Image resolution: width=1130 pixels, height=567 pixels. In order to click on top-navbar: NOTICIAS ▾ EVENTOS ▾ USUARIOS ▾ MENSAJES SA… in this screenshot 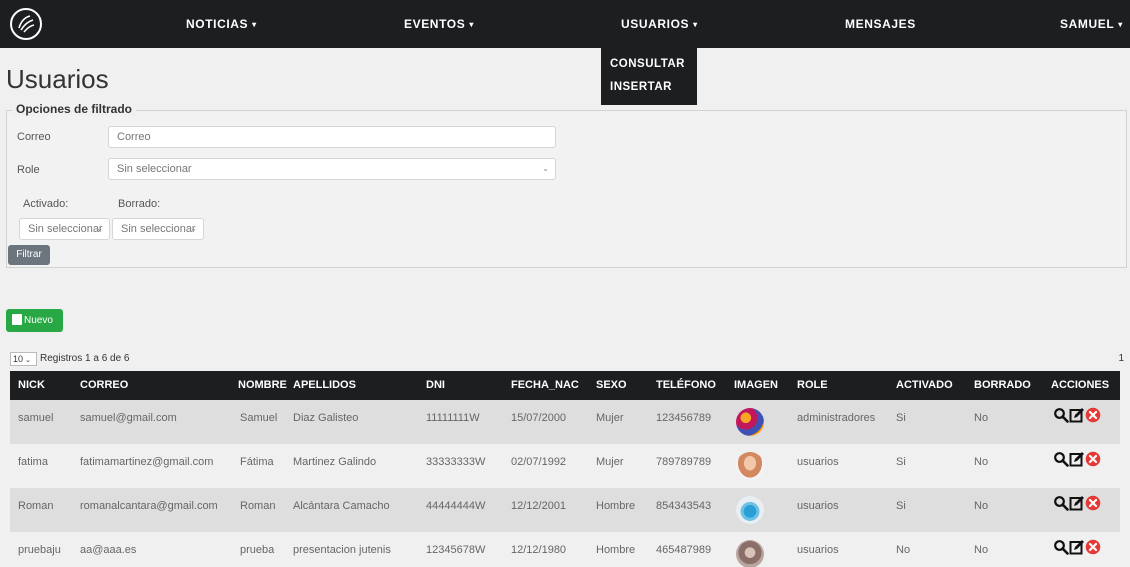, I will do `click(565, 24)`.